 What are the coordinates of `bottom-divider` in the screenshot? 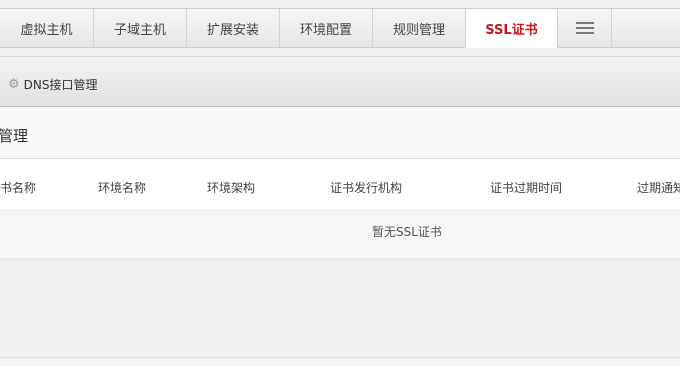 It's located at (340, 361).